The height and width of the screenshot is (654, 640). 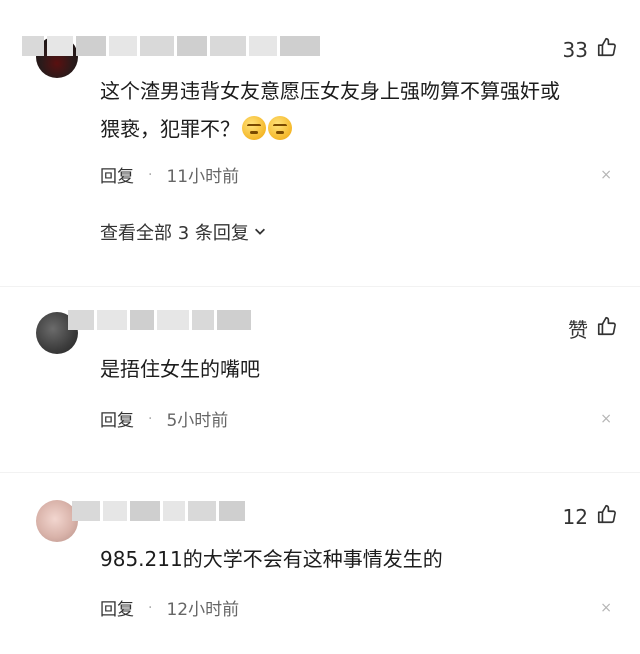 What do you see at coordinates (164, 419) in the screenshot?
I see `comment-meta: 回复 · 5小时前` at bounding box center [164, 419].